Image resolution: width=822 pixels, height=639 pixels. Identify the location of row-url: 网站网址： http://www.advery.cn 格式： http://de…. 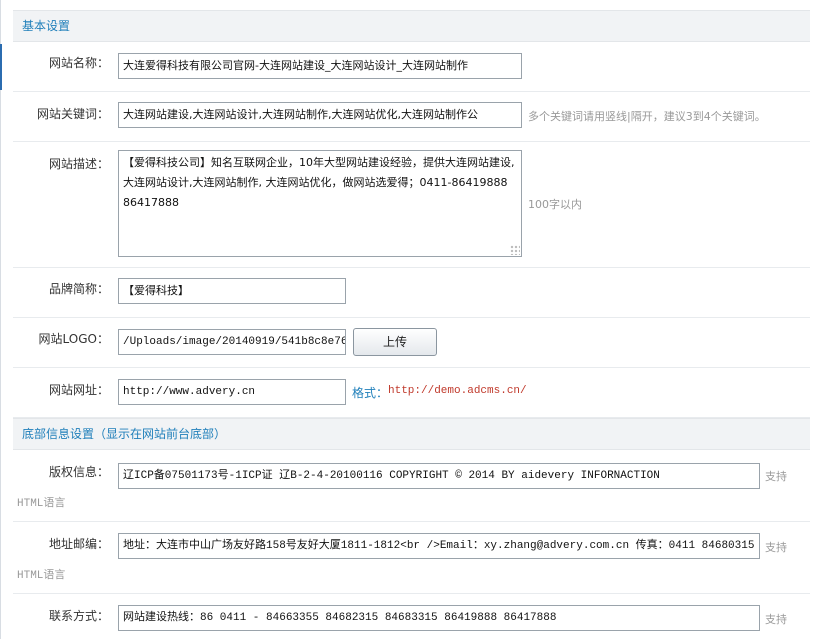
(411, 393).